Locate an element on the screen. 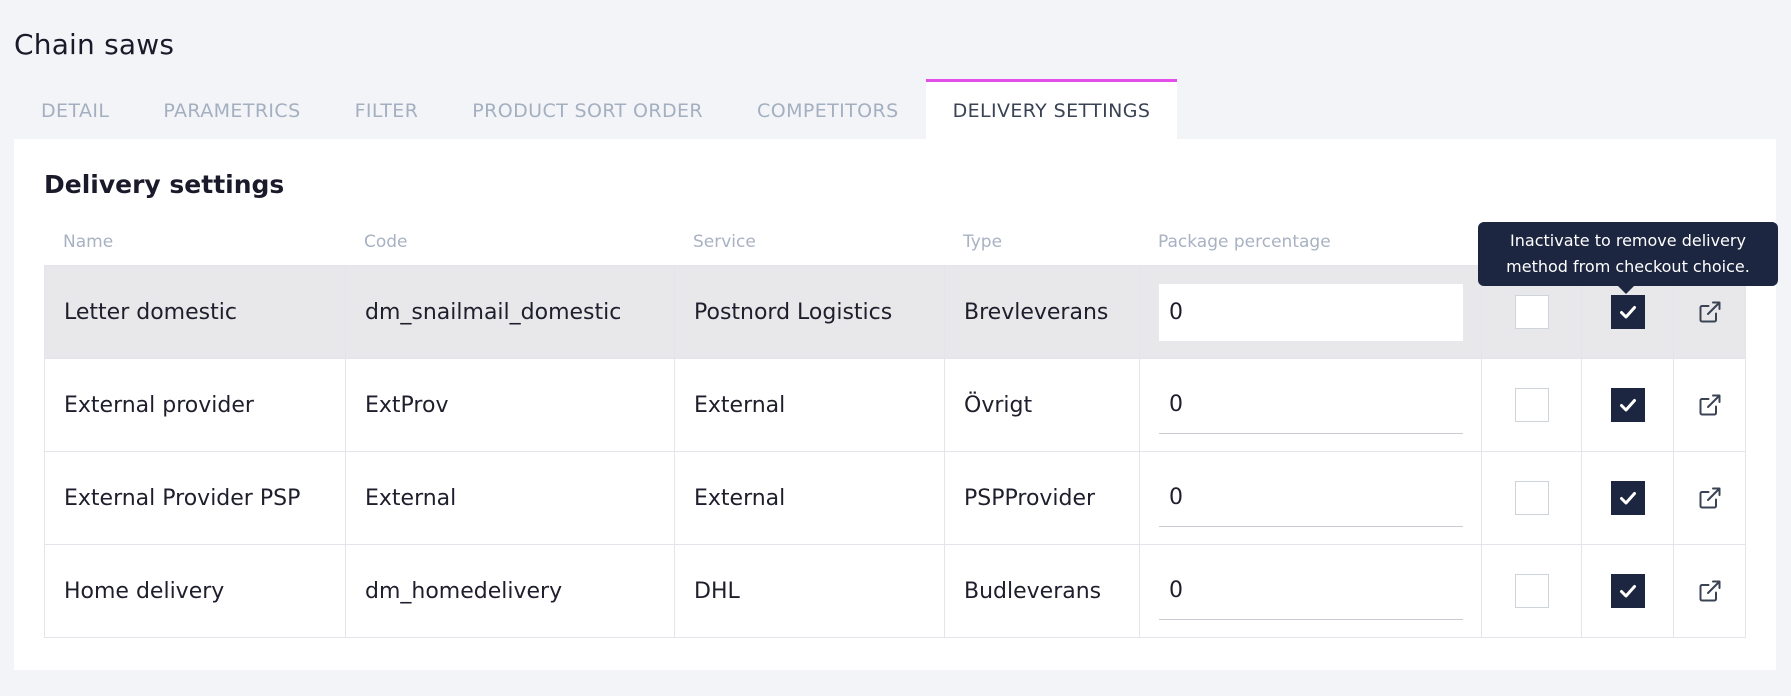 Image resolution: width=1791 pixels, height=696 pixels. tab-detail: DETAIL is located at coordinates (75, 109).